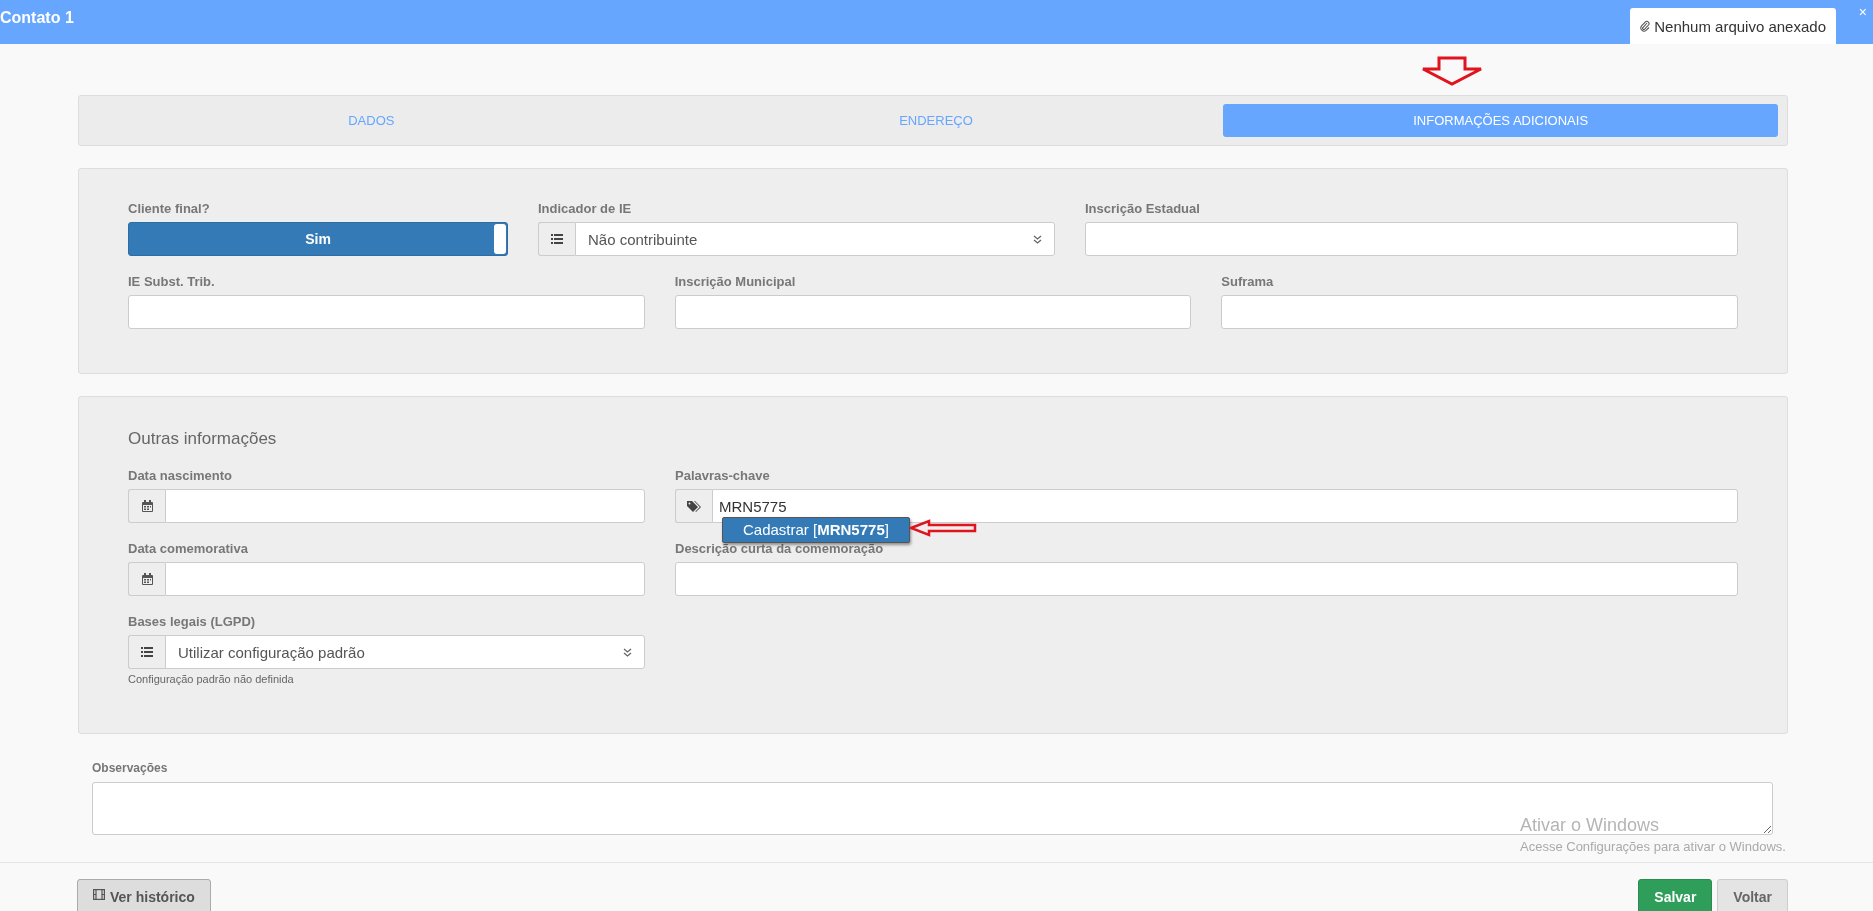  I want to click on field-label: Inscrição Estadual, so click(1142, 209).